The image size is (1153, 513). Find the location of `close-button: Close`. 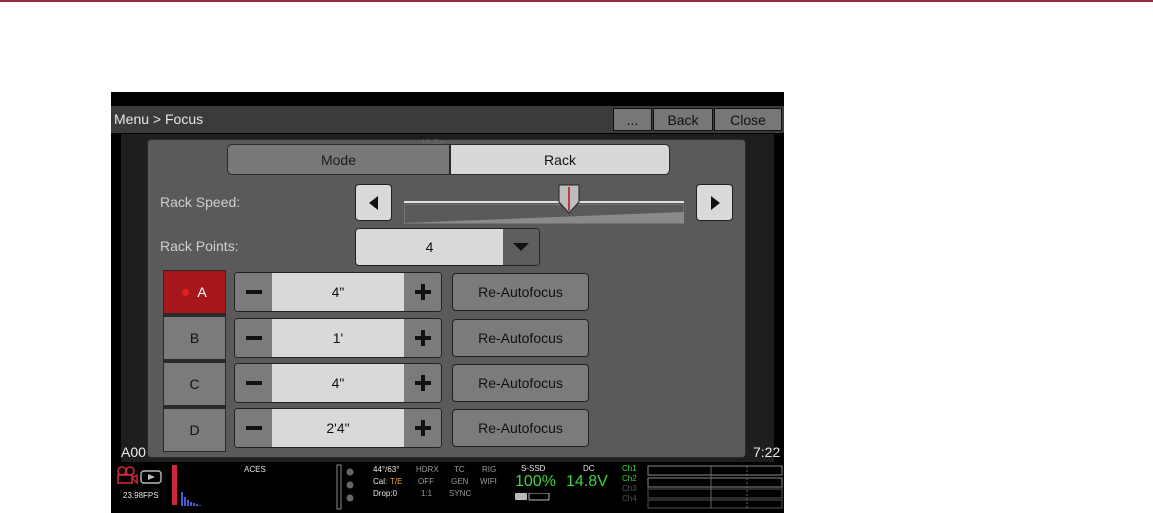

close-button: Close is located at coordinates (748, 119).